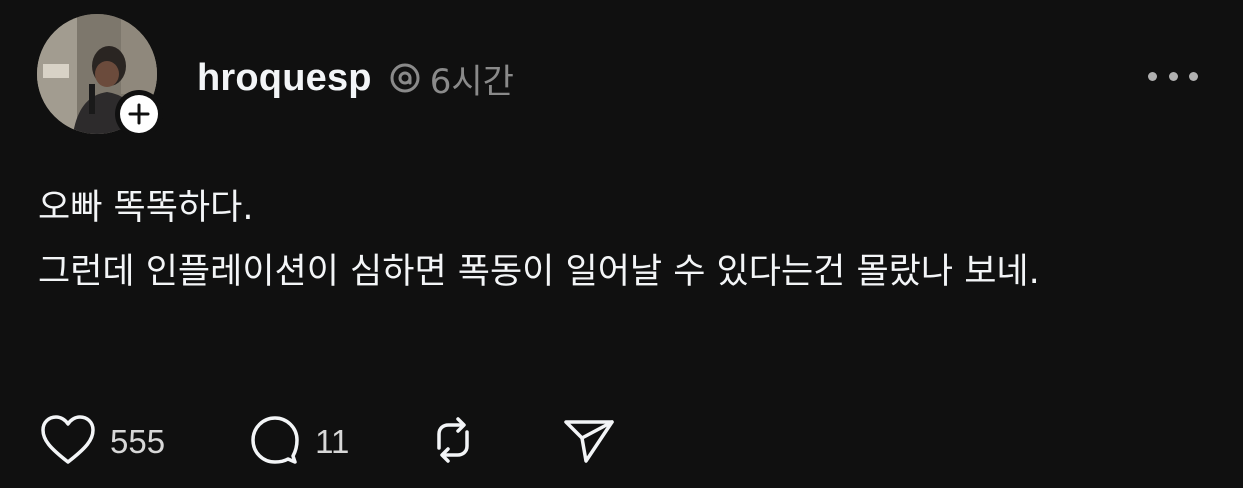  Describe the element at coordinates (102, 442) in the screenshot. I see `like-button: 555` at that location.